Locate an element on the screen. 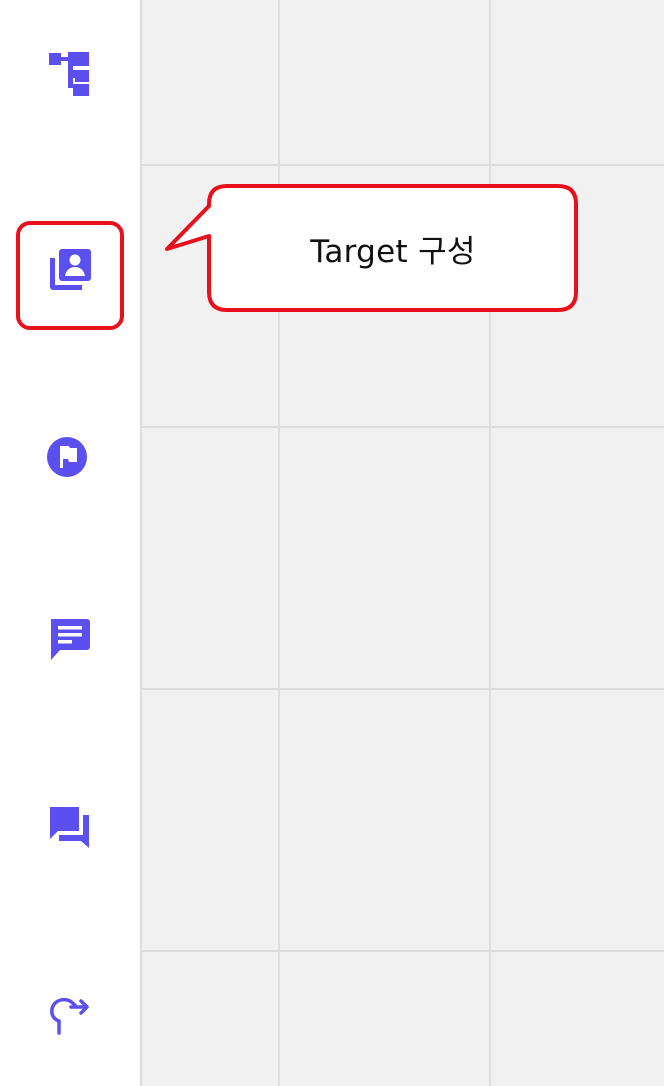 The width and height of the screenshot is (664, 1086). message-icon is located at coordinates (70, 640).